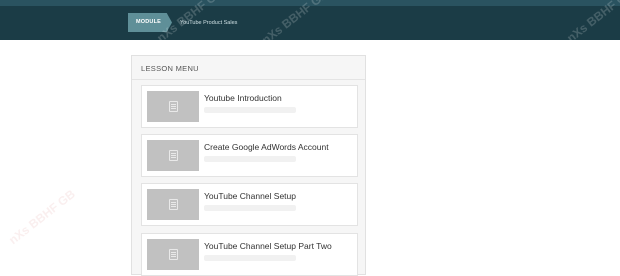 The width and height of the screenshot is (620, 276). Describe the element at coordinates (249, 106) in the screenshot. I see `lesson-item: Youtube Introduction` at that location.